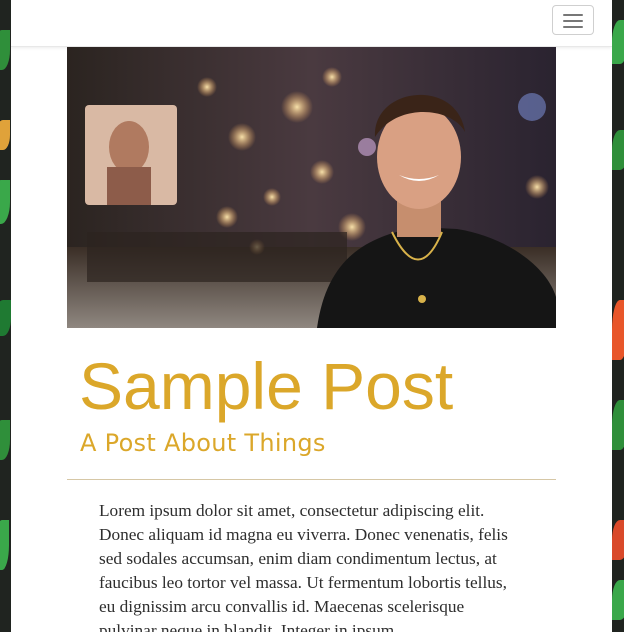 The height and width of the screenshot is (632, 624). Describe the element at coordinates (5, 316) in the screenshot. I see `background-pattern-left` at that location.